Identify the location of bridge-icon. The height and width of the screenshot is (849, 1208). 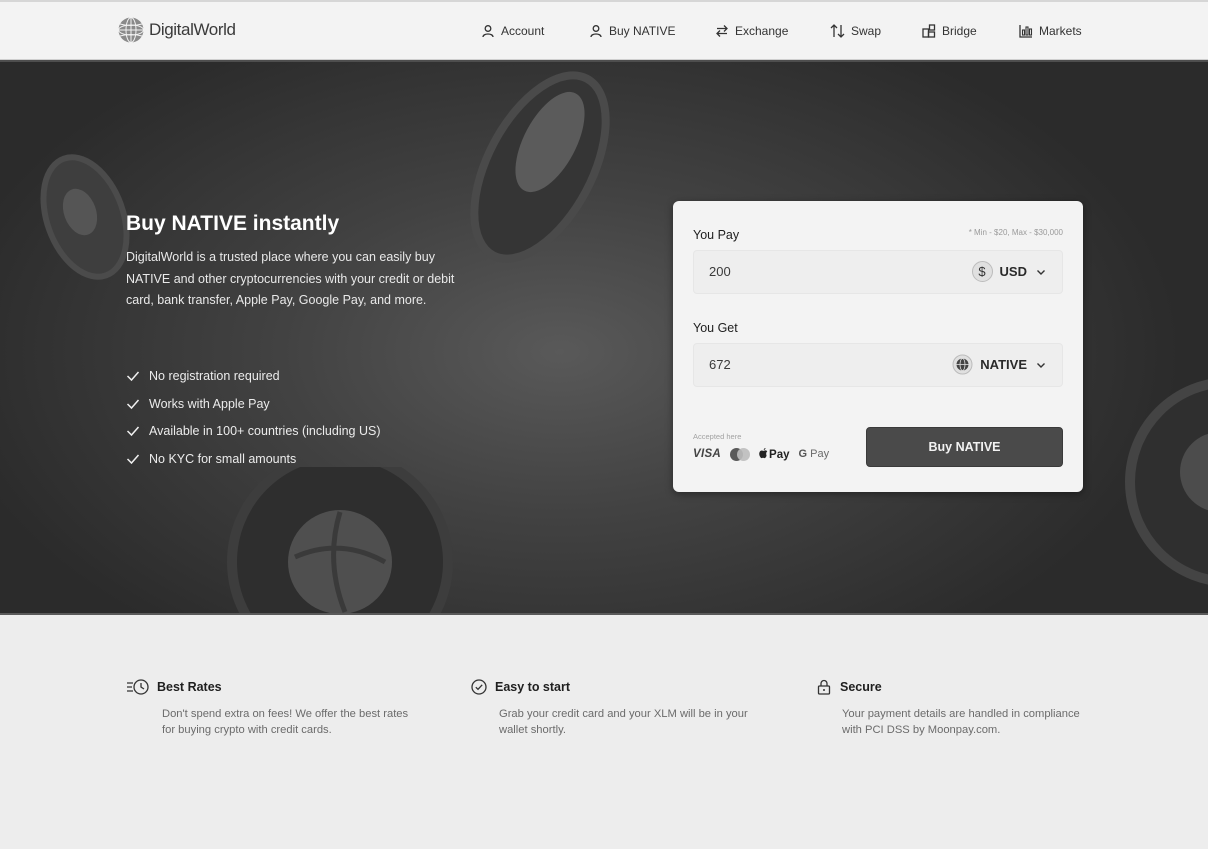
(929, 31).